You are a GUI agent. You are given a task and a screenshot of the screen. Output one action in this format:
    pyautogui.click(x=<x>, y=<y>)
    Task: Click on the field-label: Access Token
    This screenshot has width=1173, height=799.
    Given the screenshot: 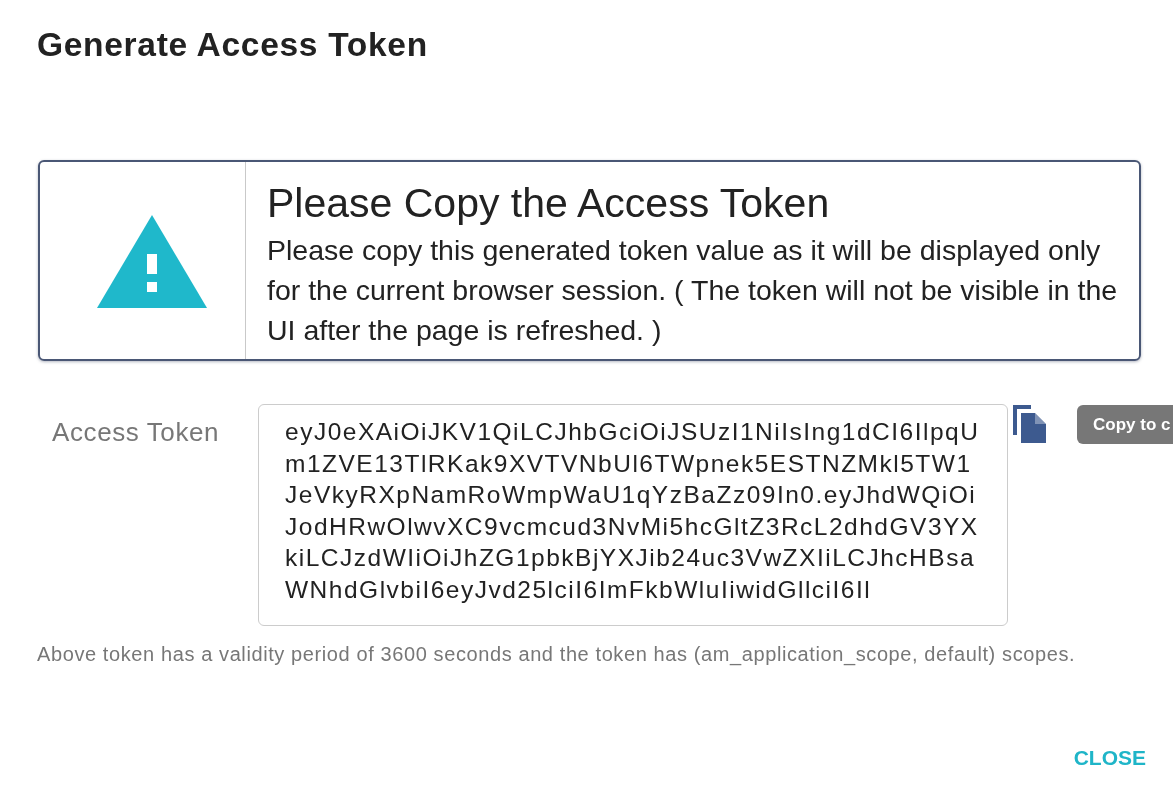 What is the action you would take?
    pyautogui.click(x=136, y=432)
    